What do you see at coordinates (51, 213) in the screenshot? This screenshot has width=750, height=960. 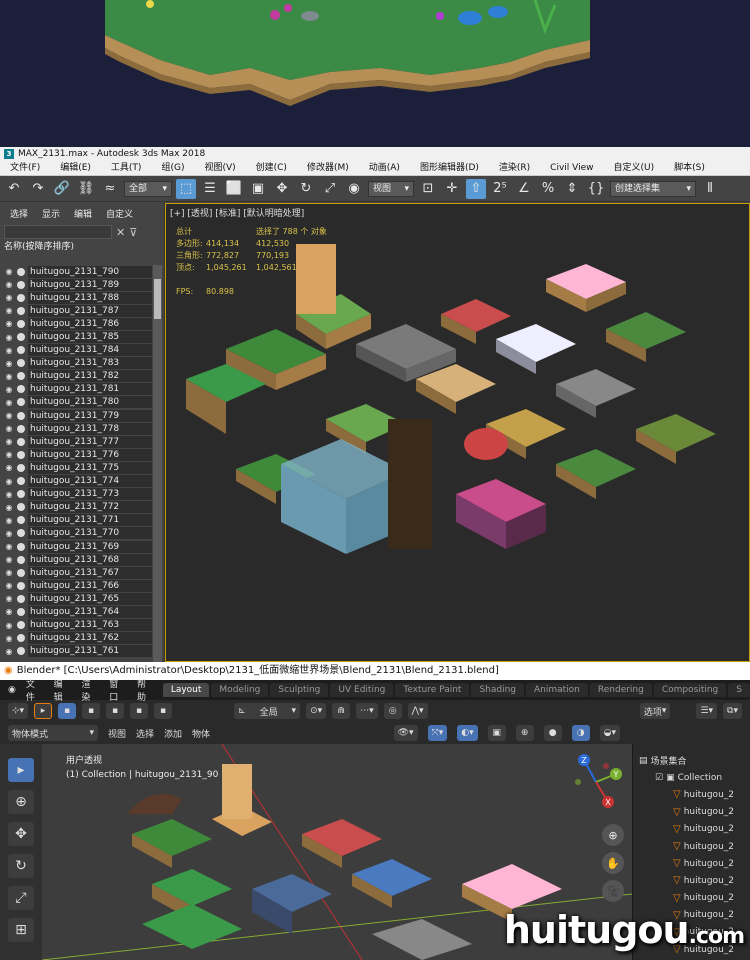 I see `explorer-tab-display: 显示` at bounding box center [51, 213].